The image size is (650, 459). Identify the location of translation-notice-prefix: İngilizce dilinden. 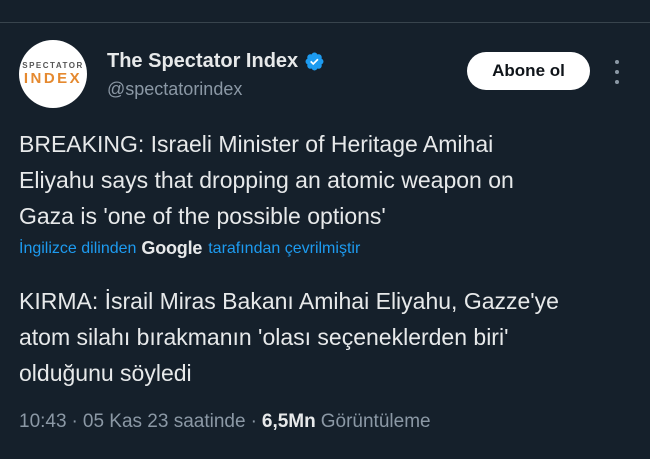
(77, 249).